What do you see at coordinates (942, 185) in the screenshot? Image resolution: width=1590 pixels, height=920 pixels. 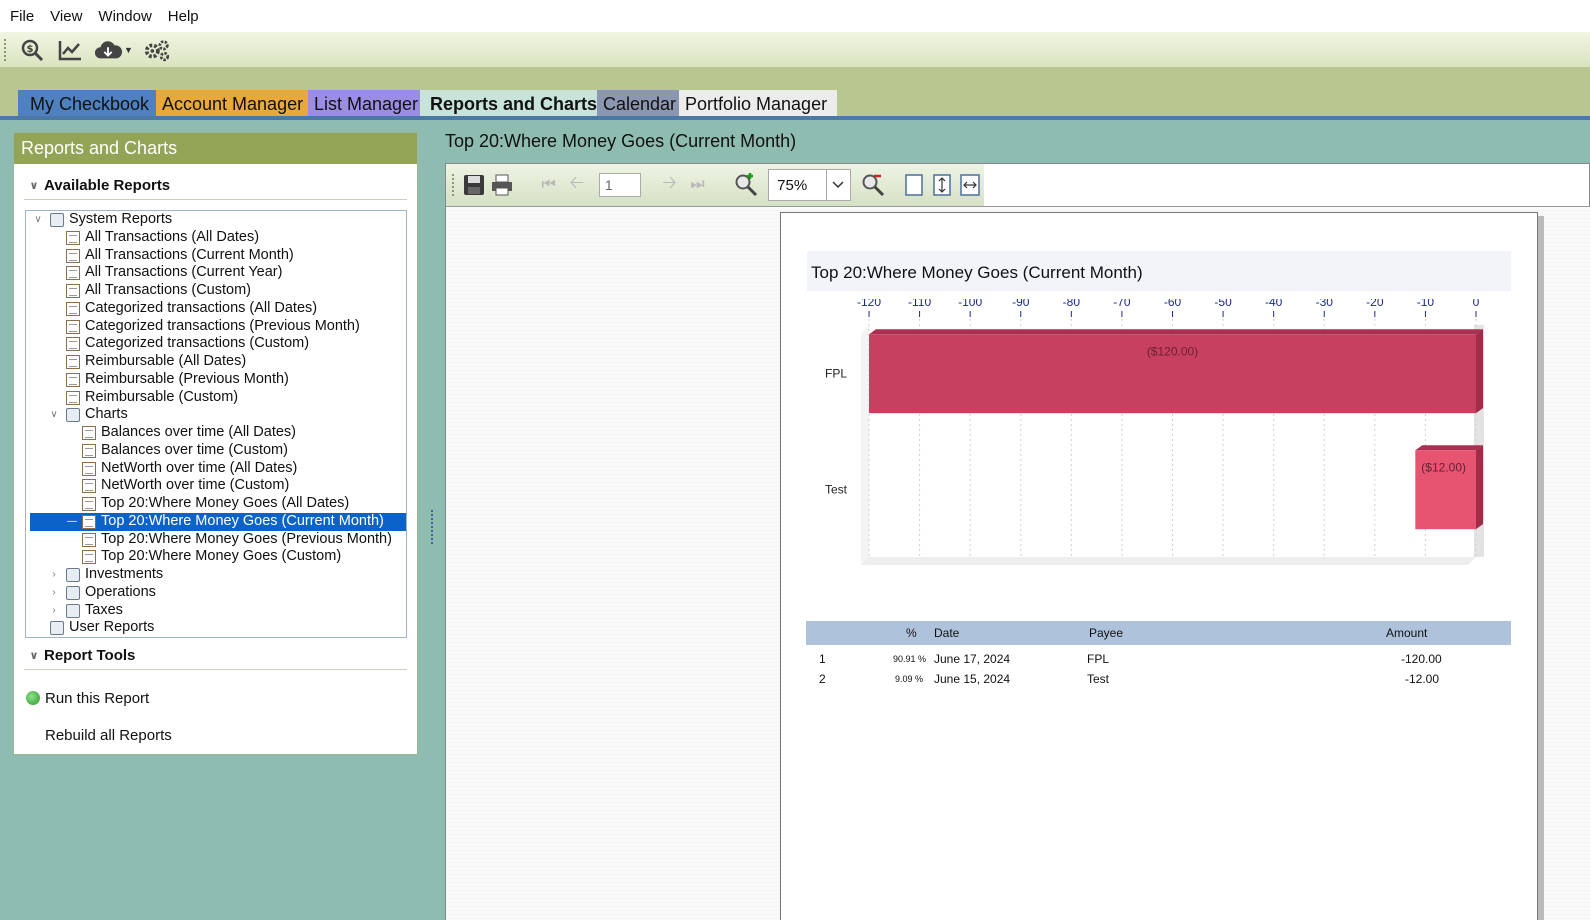 I see `page-height-icon` at bounding box center [942, 185].